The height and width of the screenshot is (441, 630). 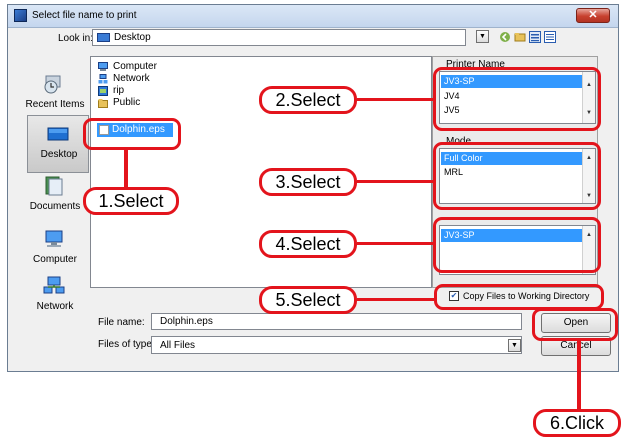 What do you see at coordinates (505, 37) in the screenshot?
I see `back-icon` at bounding box center [505, 37].